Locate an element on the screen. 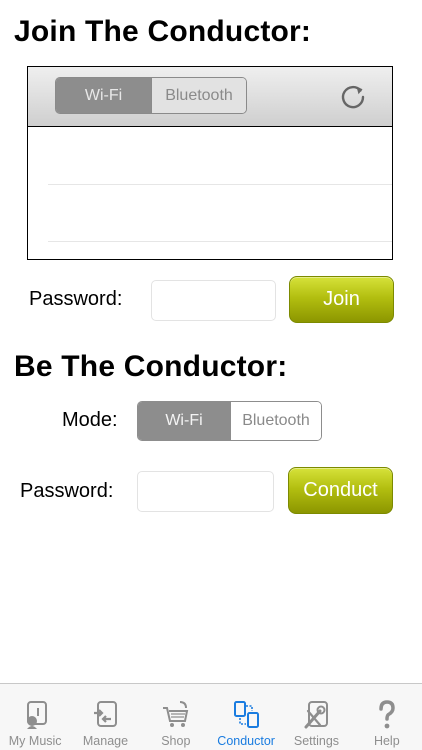 The height and width of the screenshot is (750, 422). tab-label: Shop is located at coordinates (176, 741).